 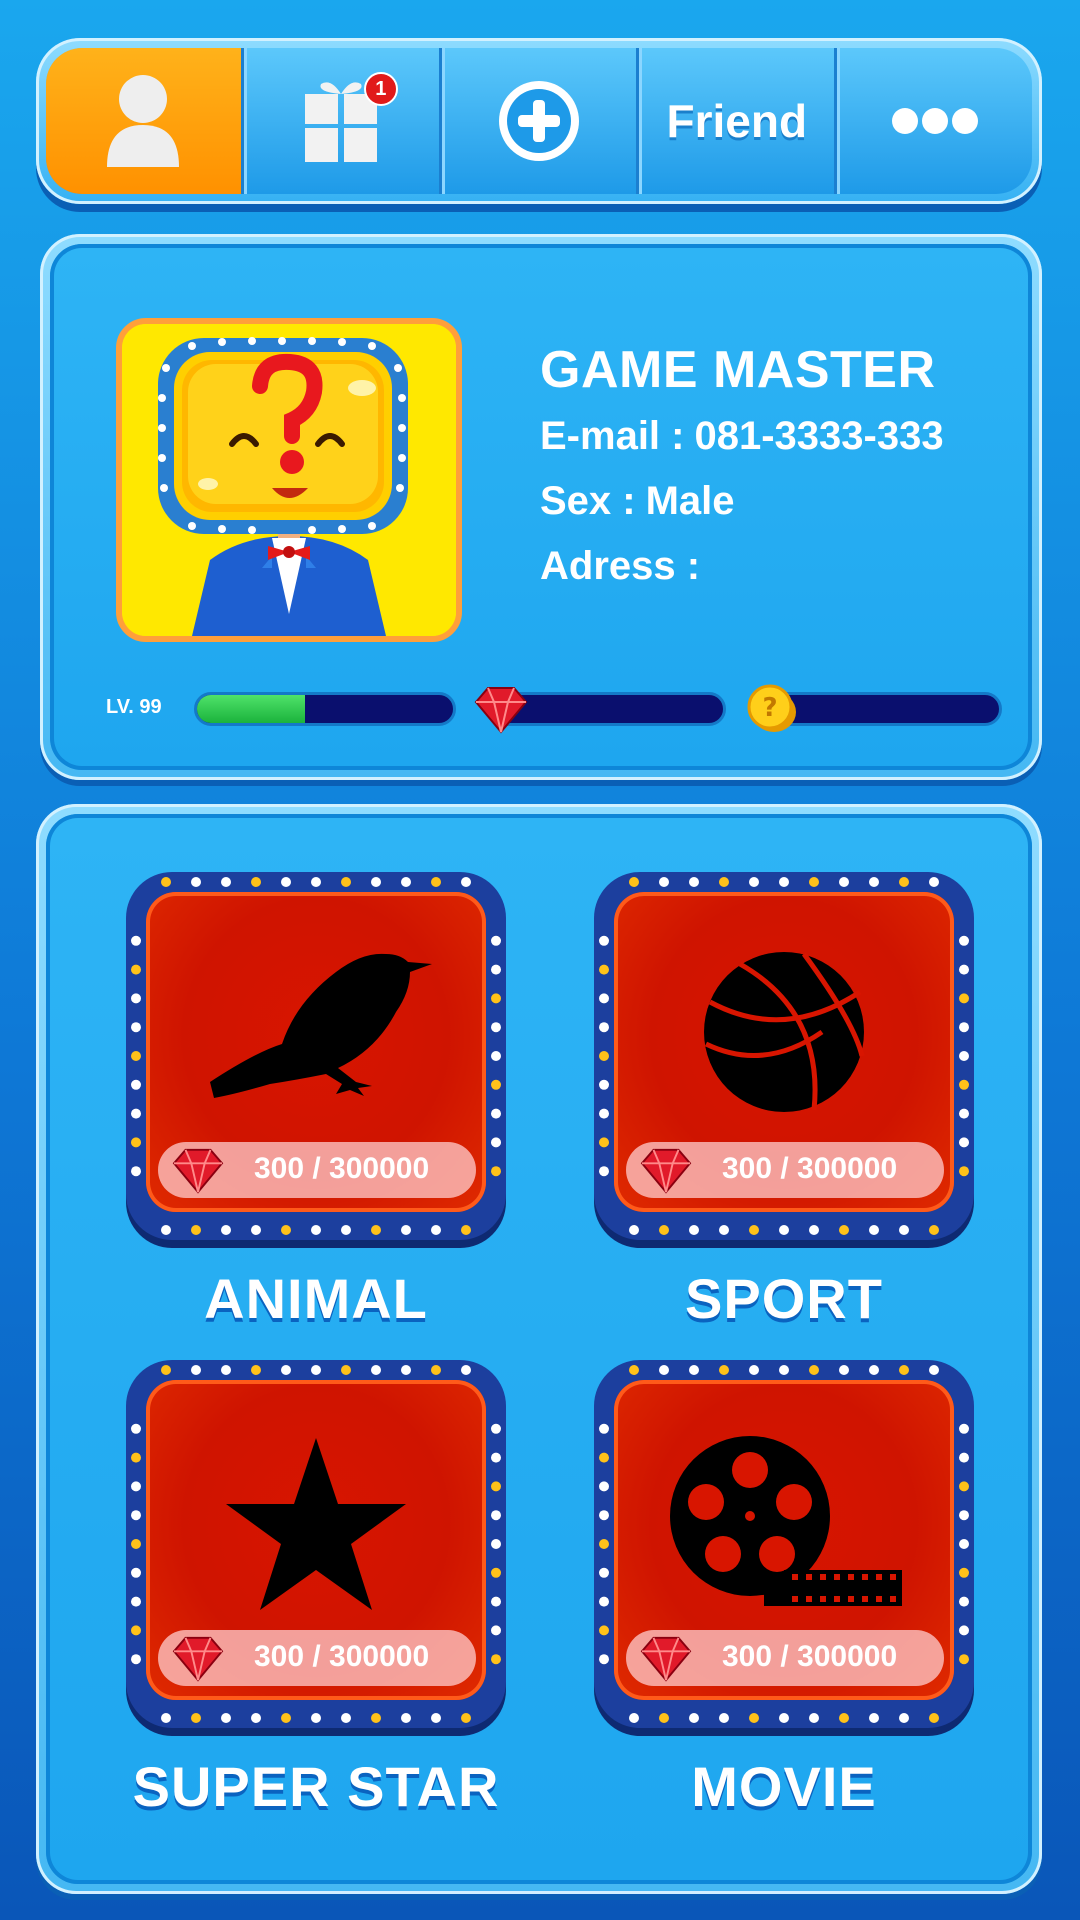 What do you see at coordinates (289, 480) in the screenshot?
I see `avatar` at bounding box center [289, 480].